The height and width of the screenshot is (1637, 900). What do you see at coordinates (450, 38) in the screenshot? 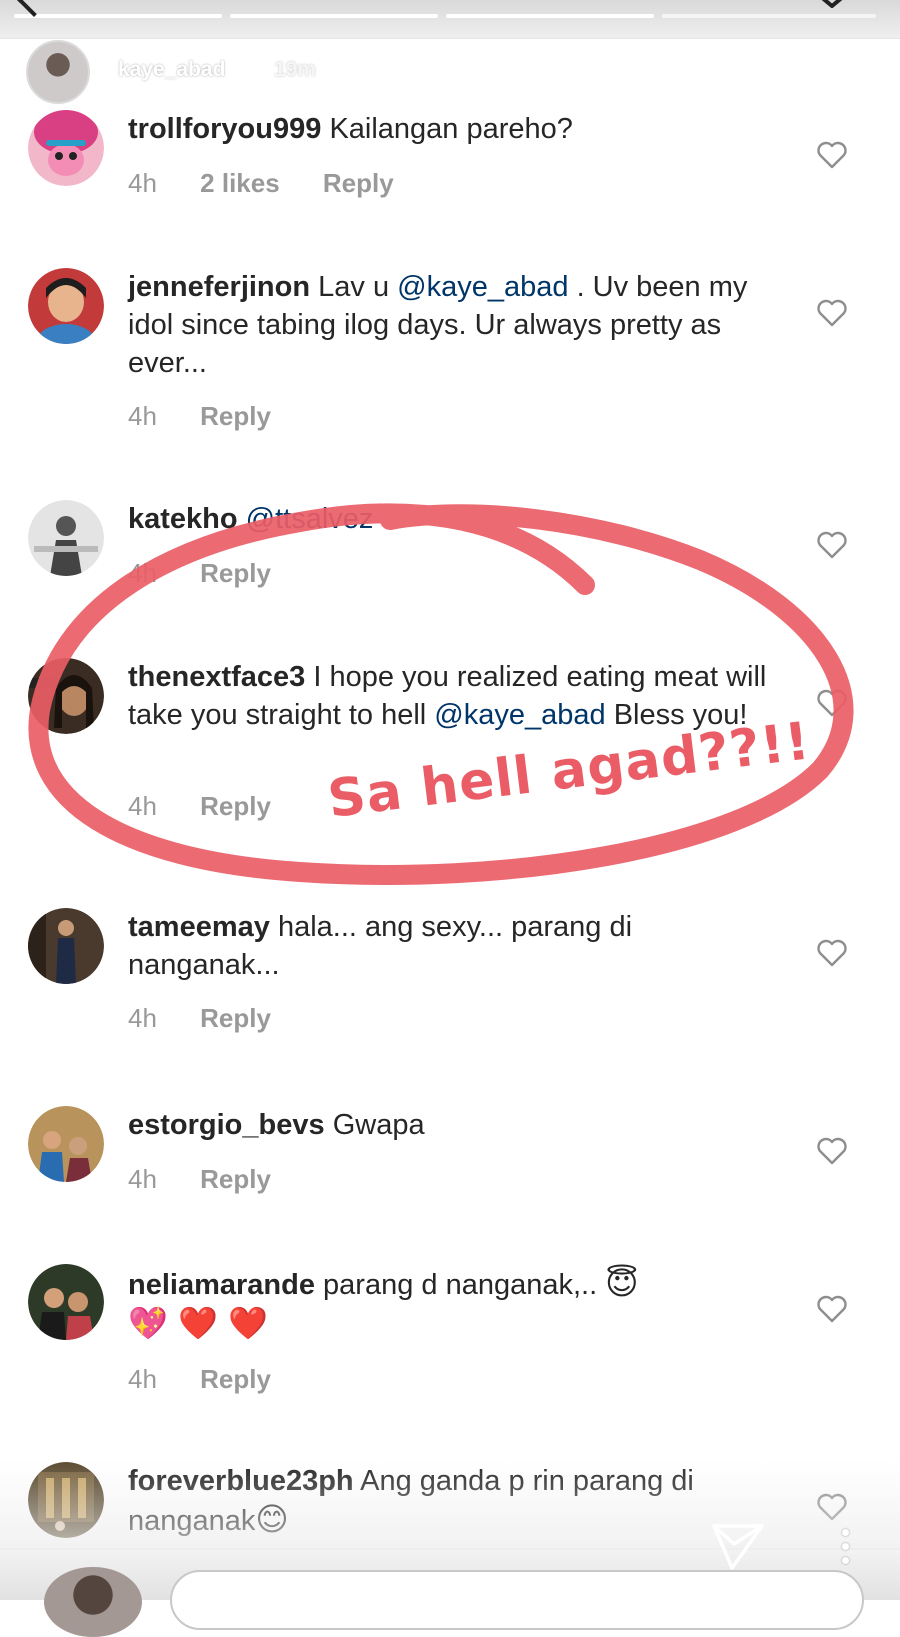
I see `header-divider` at bounding box center [450, 38].